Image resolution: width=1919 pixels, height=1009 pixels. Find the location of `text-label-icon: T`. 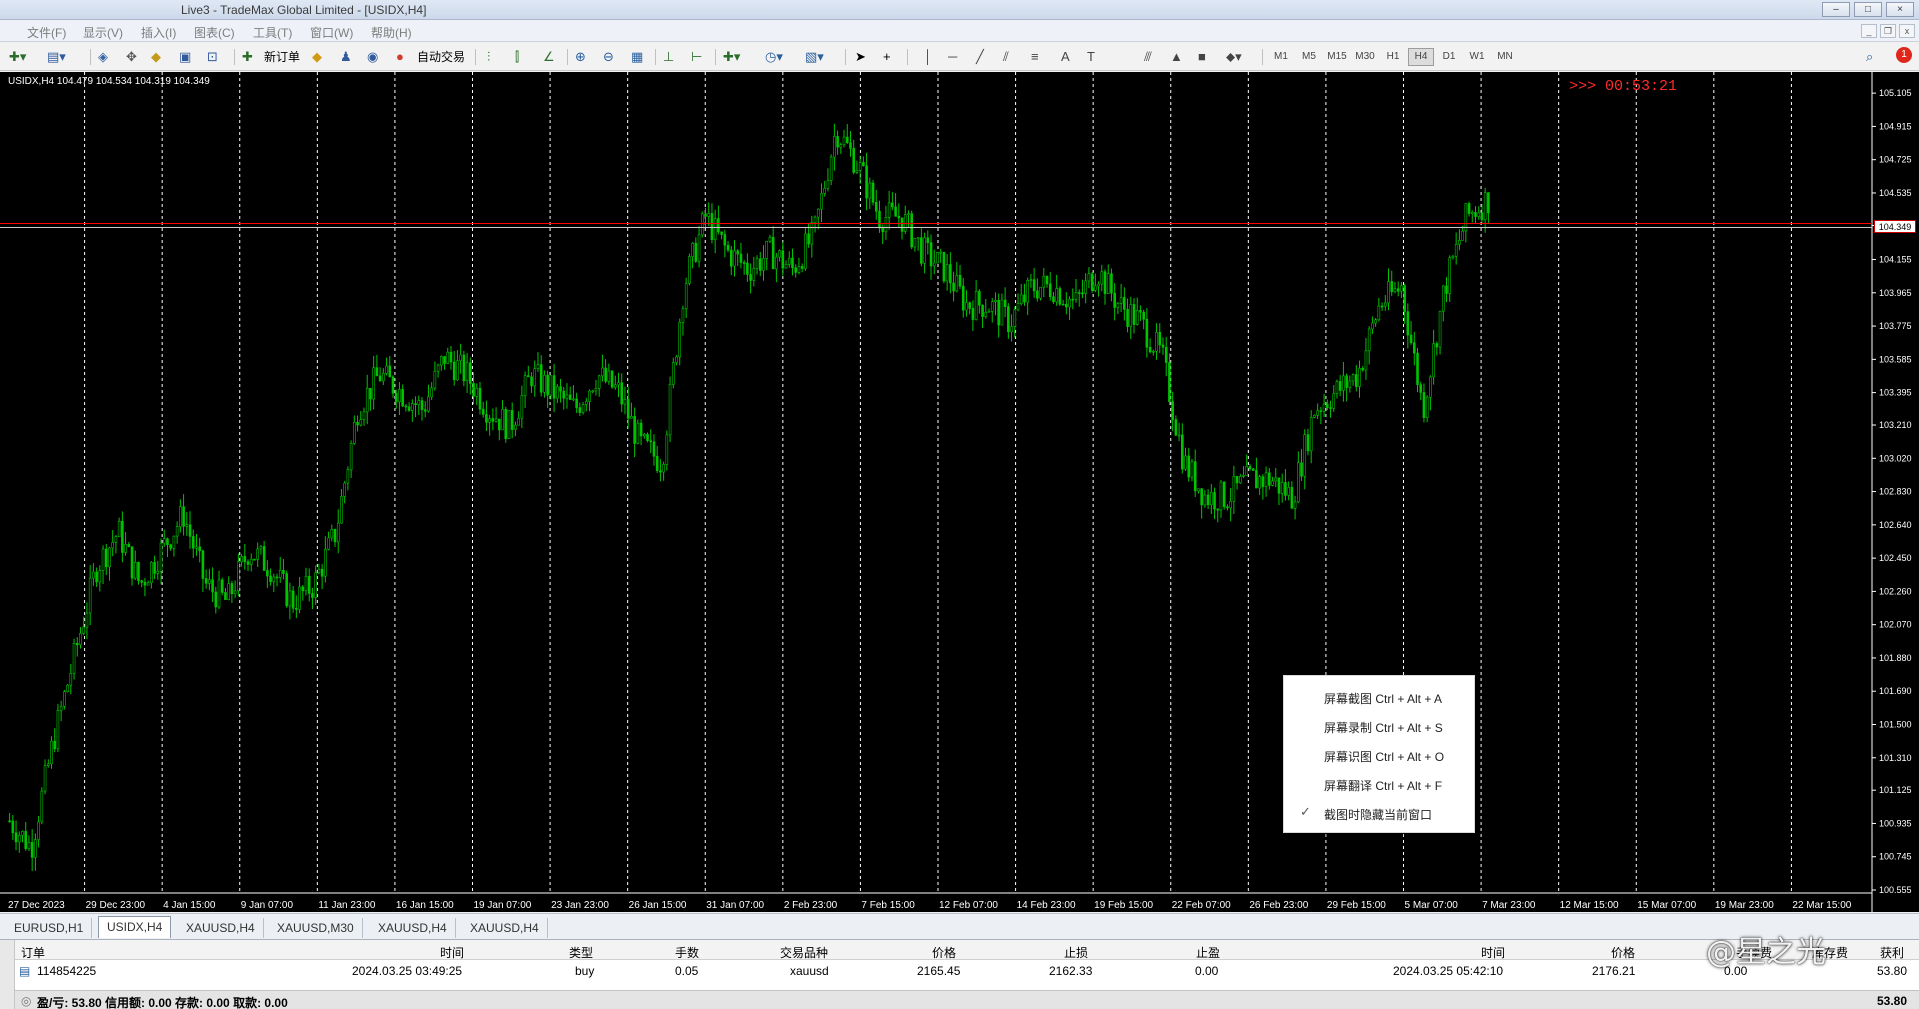

text-label-icon: T is located at coordinates (1091, 57).